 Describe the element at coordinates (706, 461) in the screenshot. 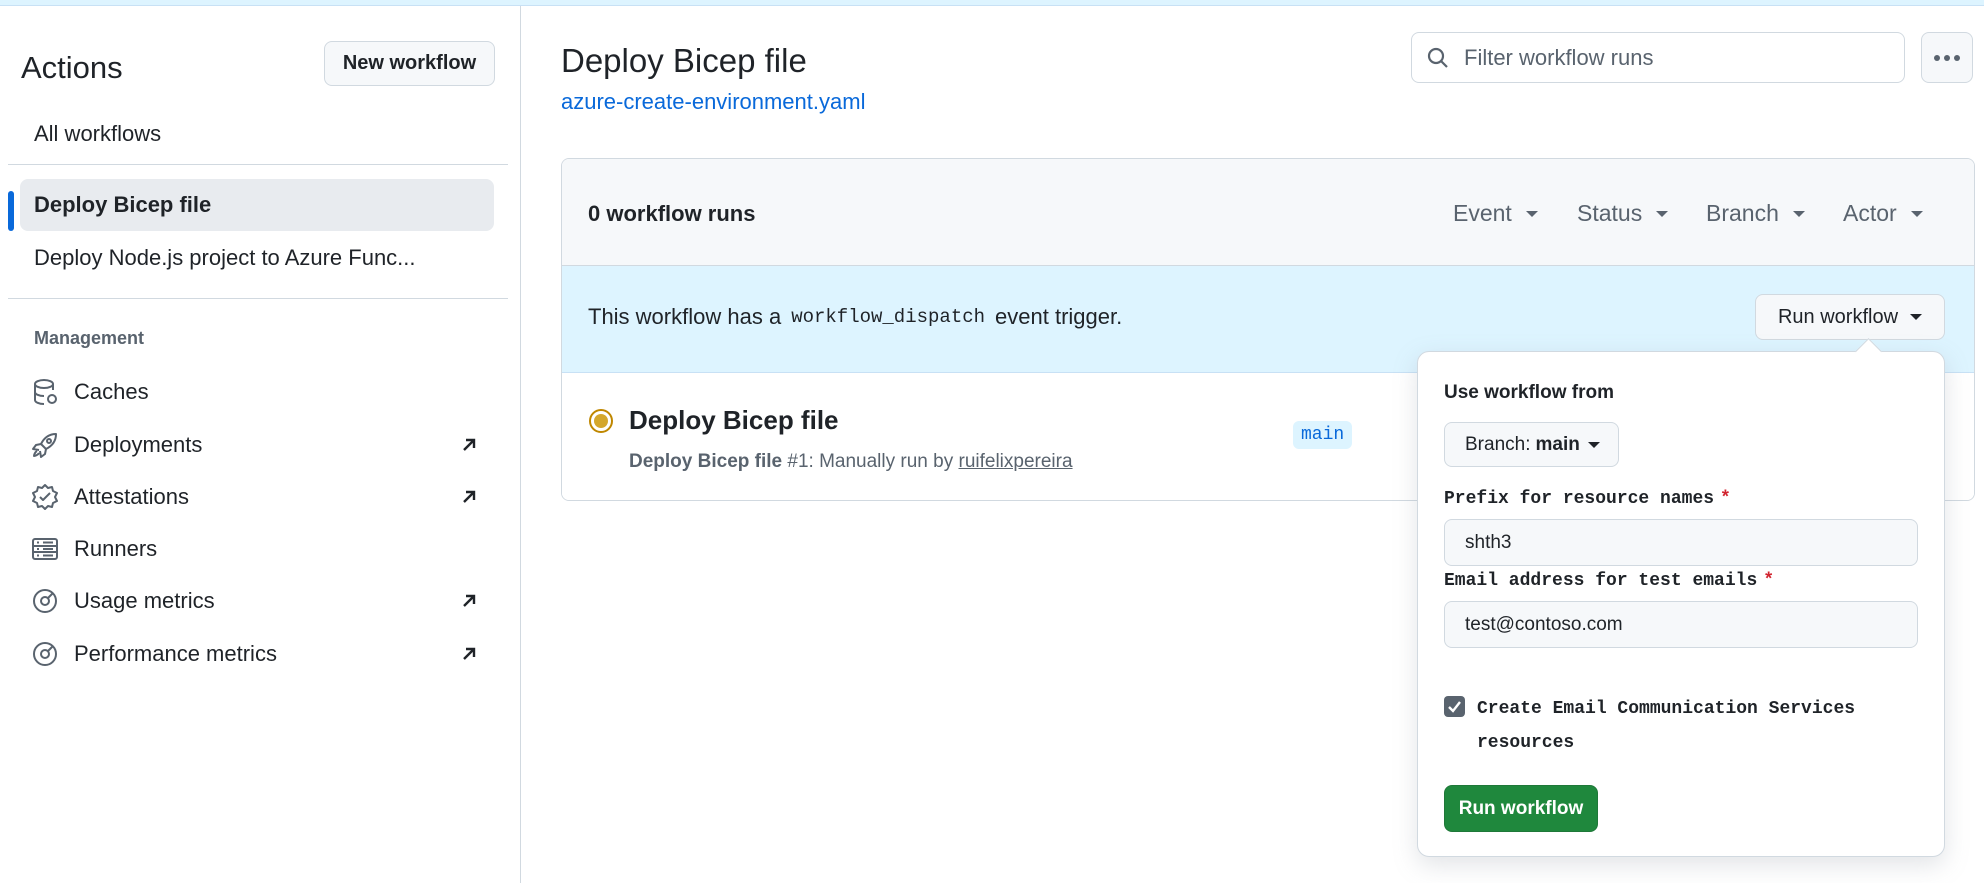

I see `run-workflow-name: Deploy Bicep file` at that location.